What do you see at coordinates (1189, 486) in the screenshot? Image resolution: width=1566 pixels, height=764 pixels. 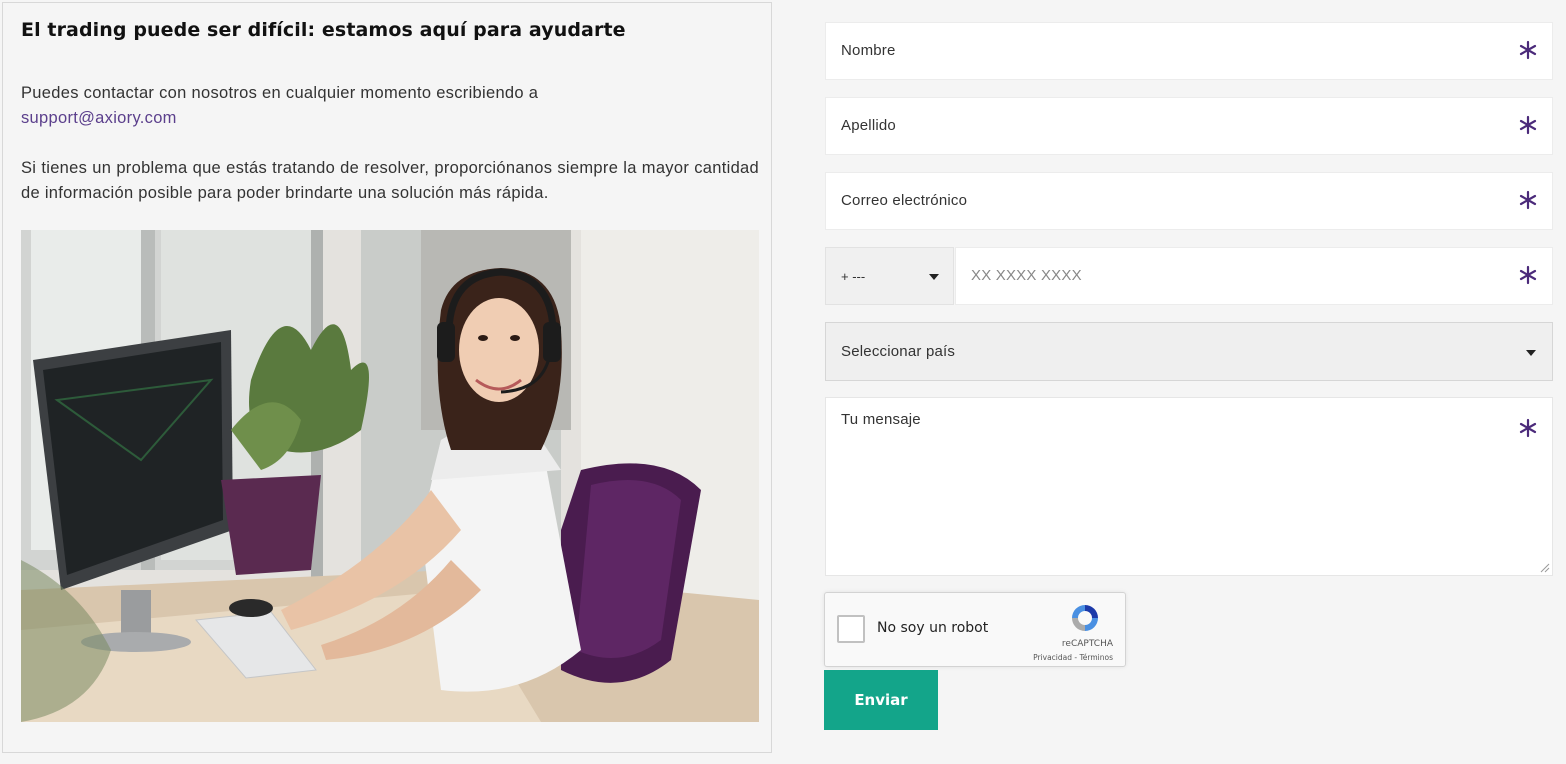 I see `message-textarea: Tu mensaje` at bounding box center [1189, 486].